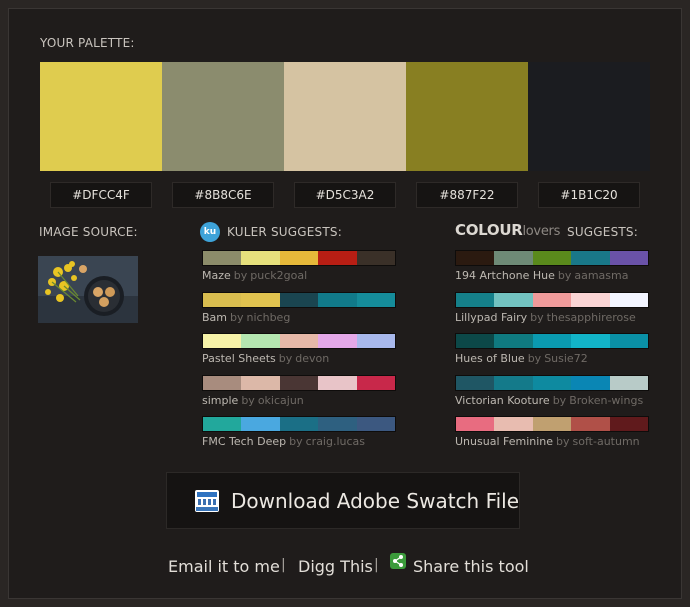 Image resolution: width=690 pixels, height=607 pixels. I want to click on suggested-palette: 194 Artchone Hue by aamasma, so click(552, 266).